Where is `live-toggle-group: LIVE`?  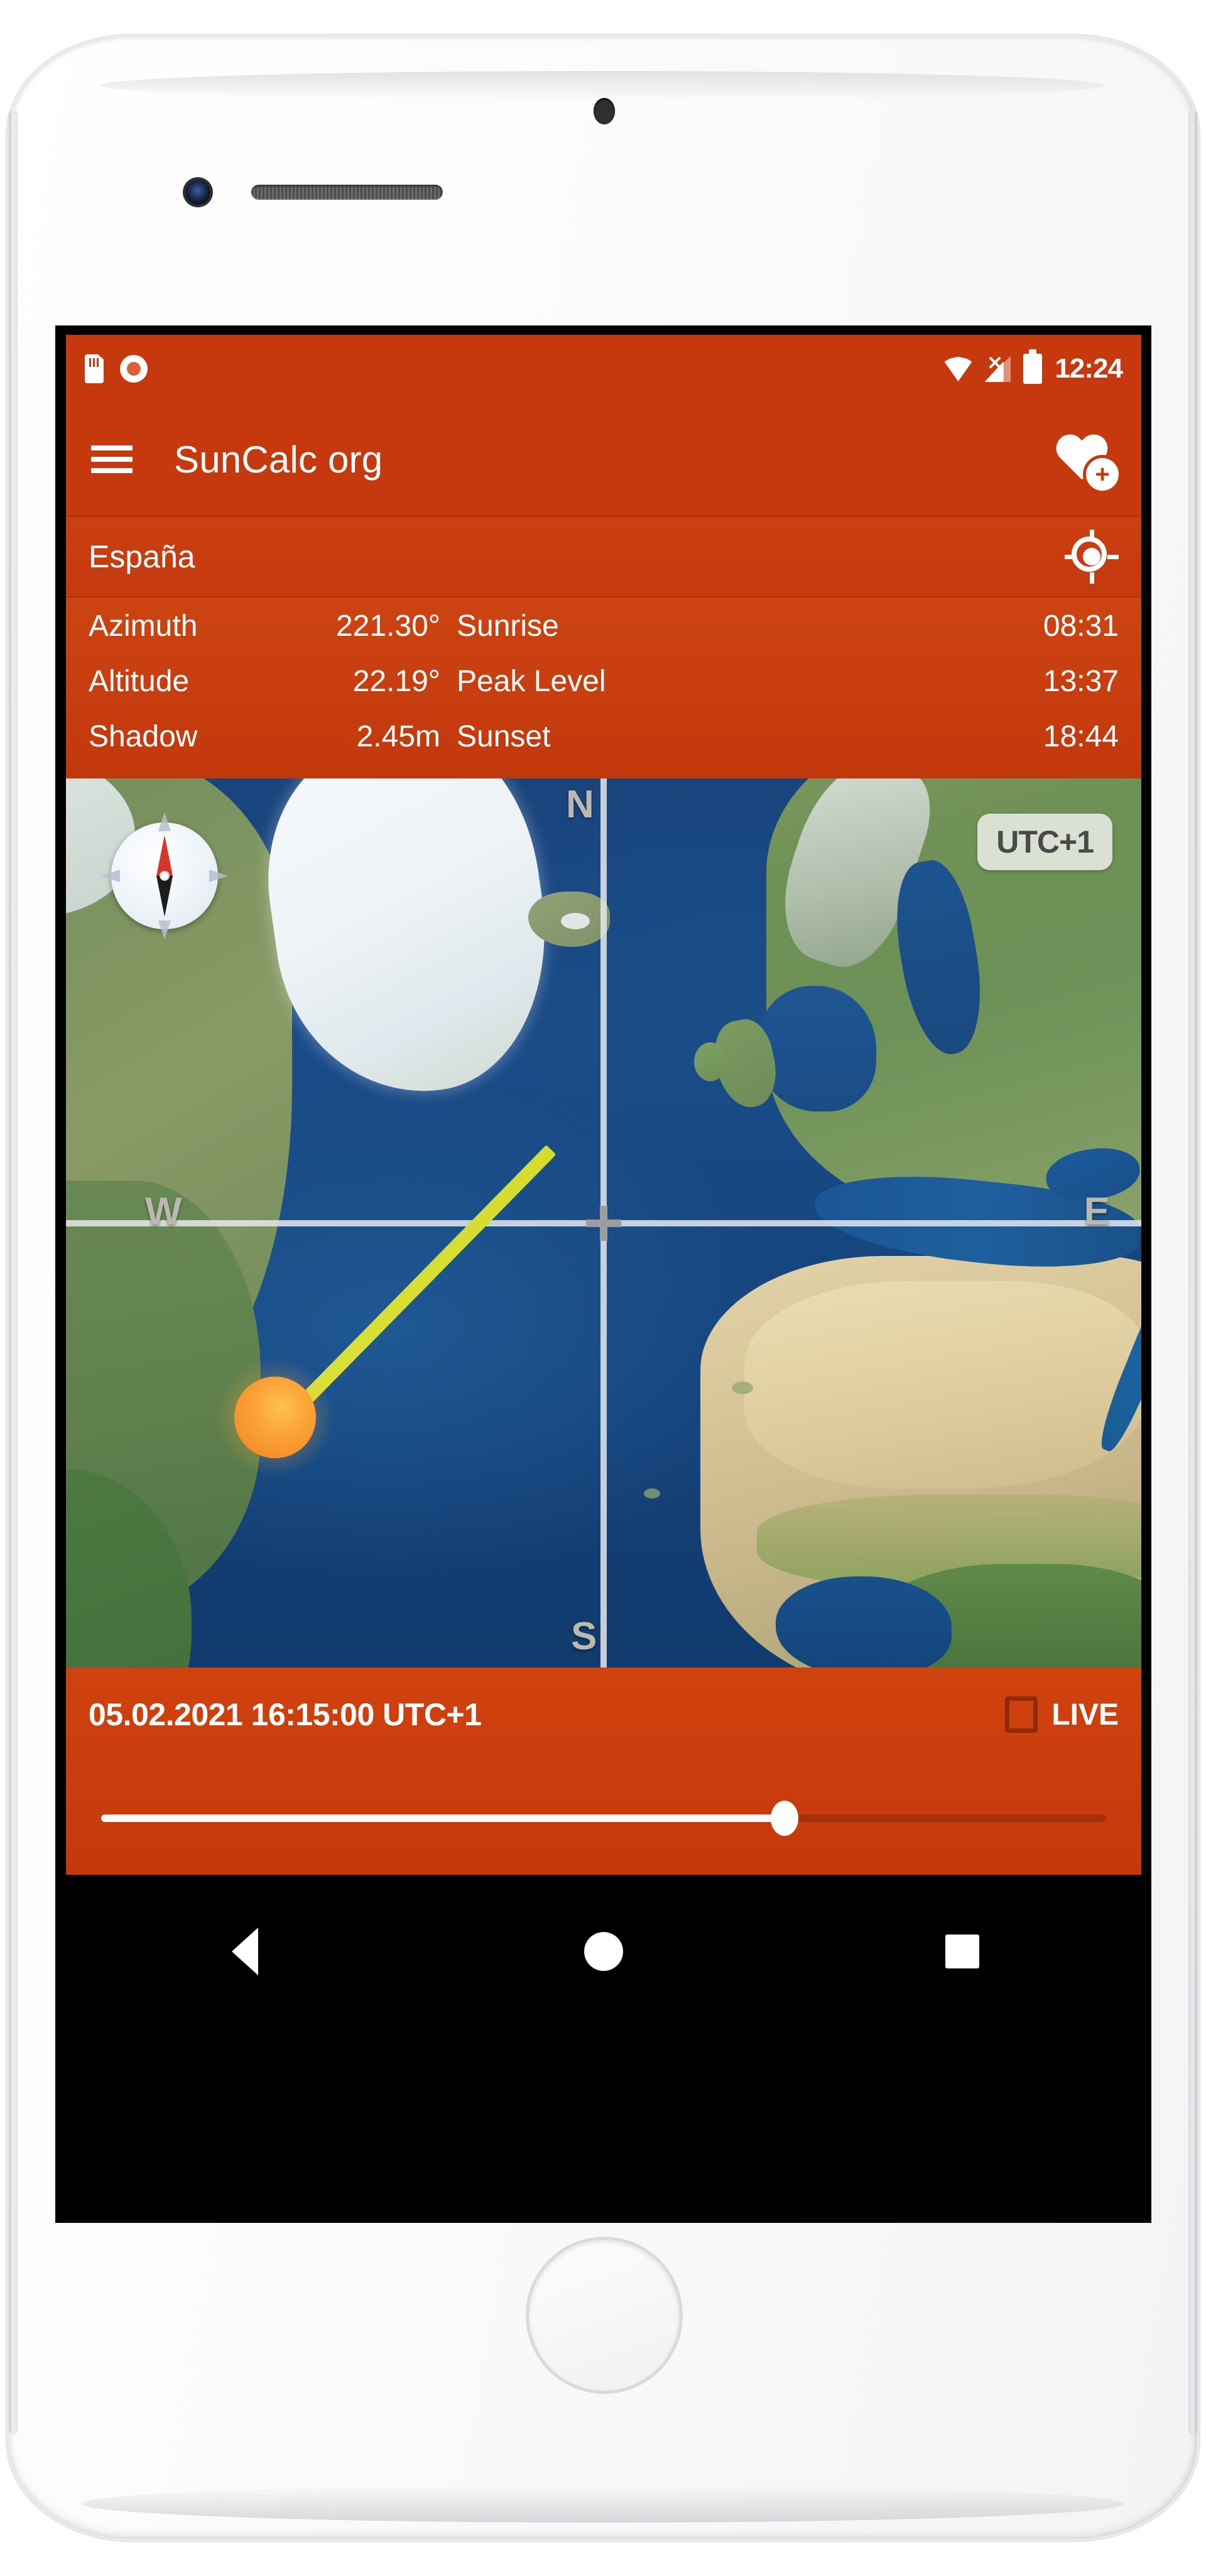
live-toggle-group: LIVE is located at coordinates (1062, 1714).